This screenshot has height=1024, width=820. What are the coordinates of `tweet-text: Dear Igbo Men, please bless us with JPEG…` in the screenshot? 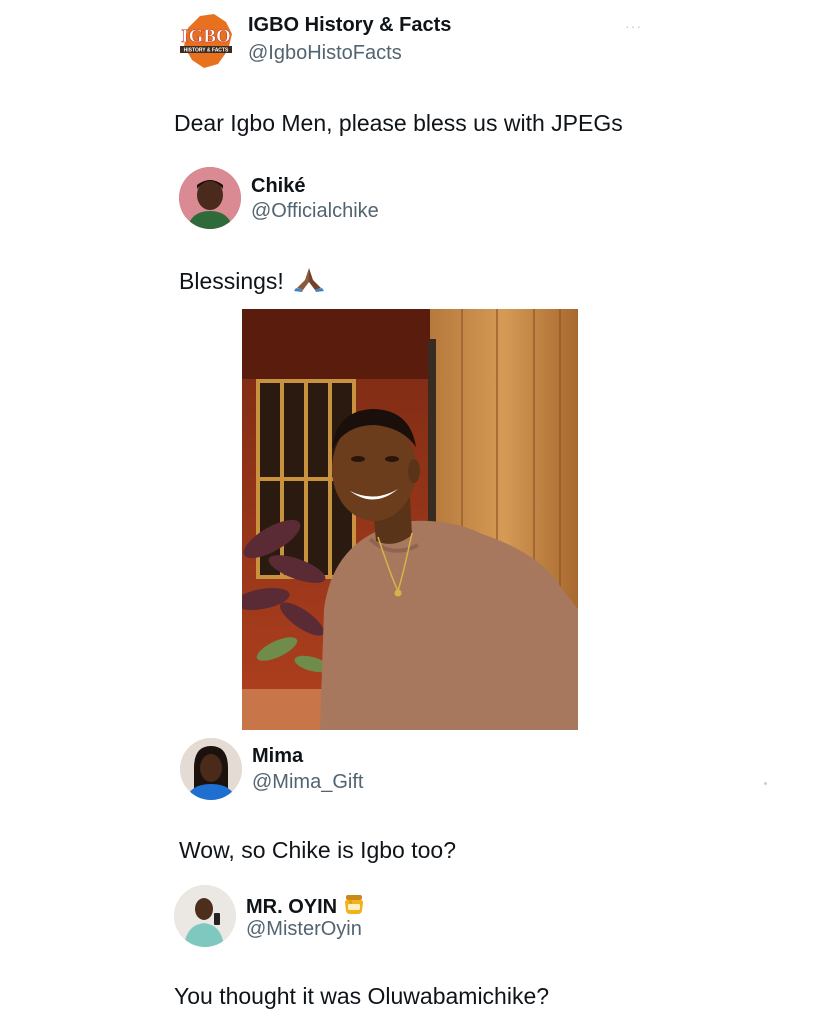 It's located at (398, 123).